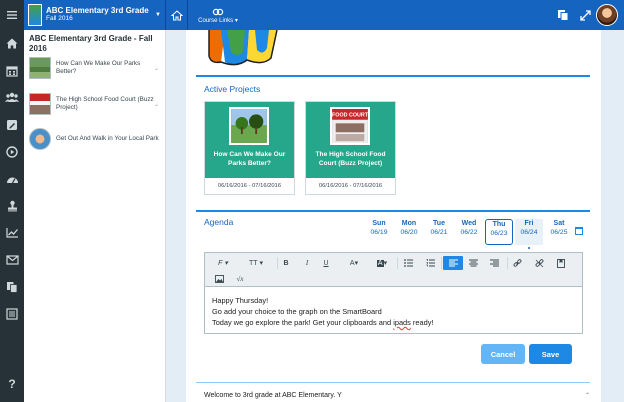 The image size is (624, 402). What do you see at coordinates (12, 15) in the screenshot?
I see `hamburger-menu-icon` at bounding box center [12, 15].